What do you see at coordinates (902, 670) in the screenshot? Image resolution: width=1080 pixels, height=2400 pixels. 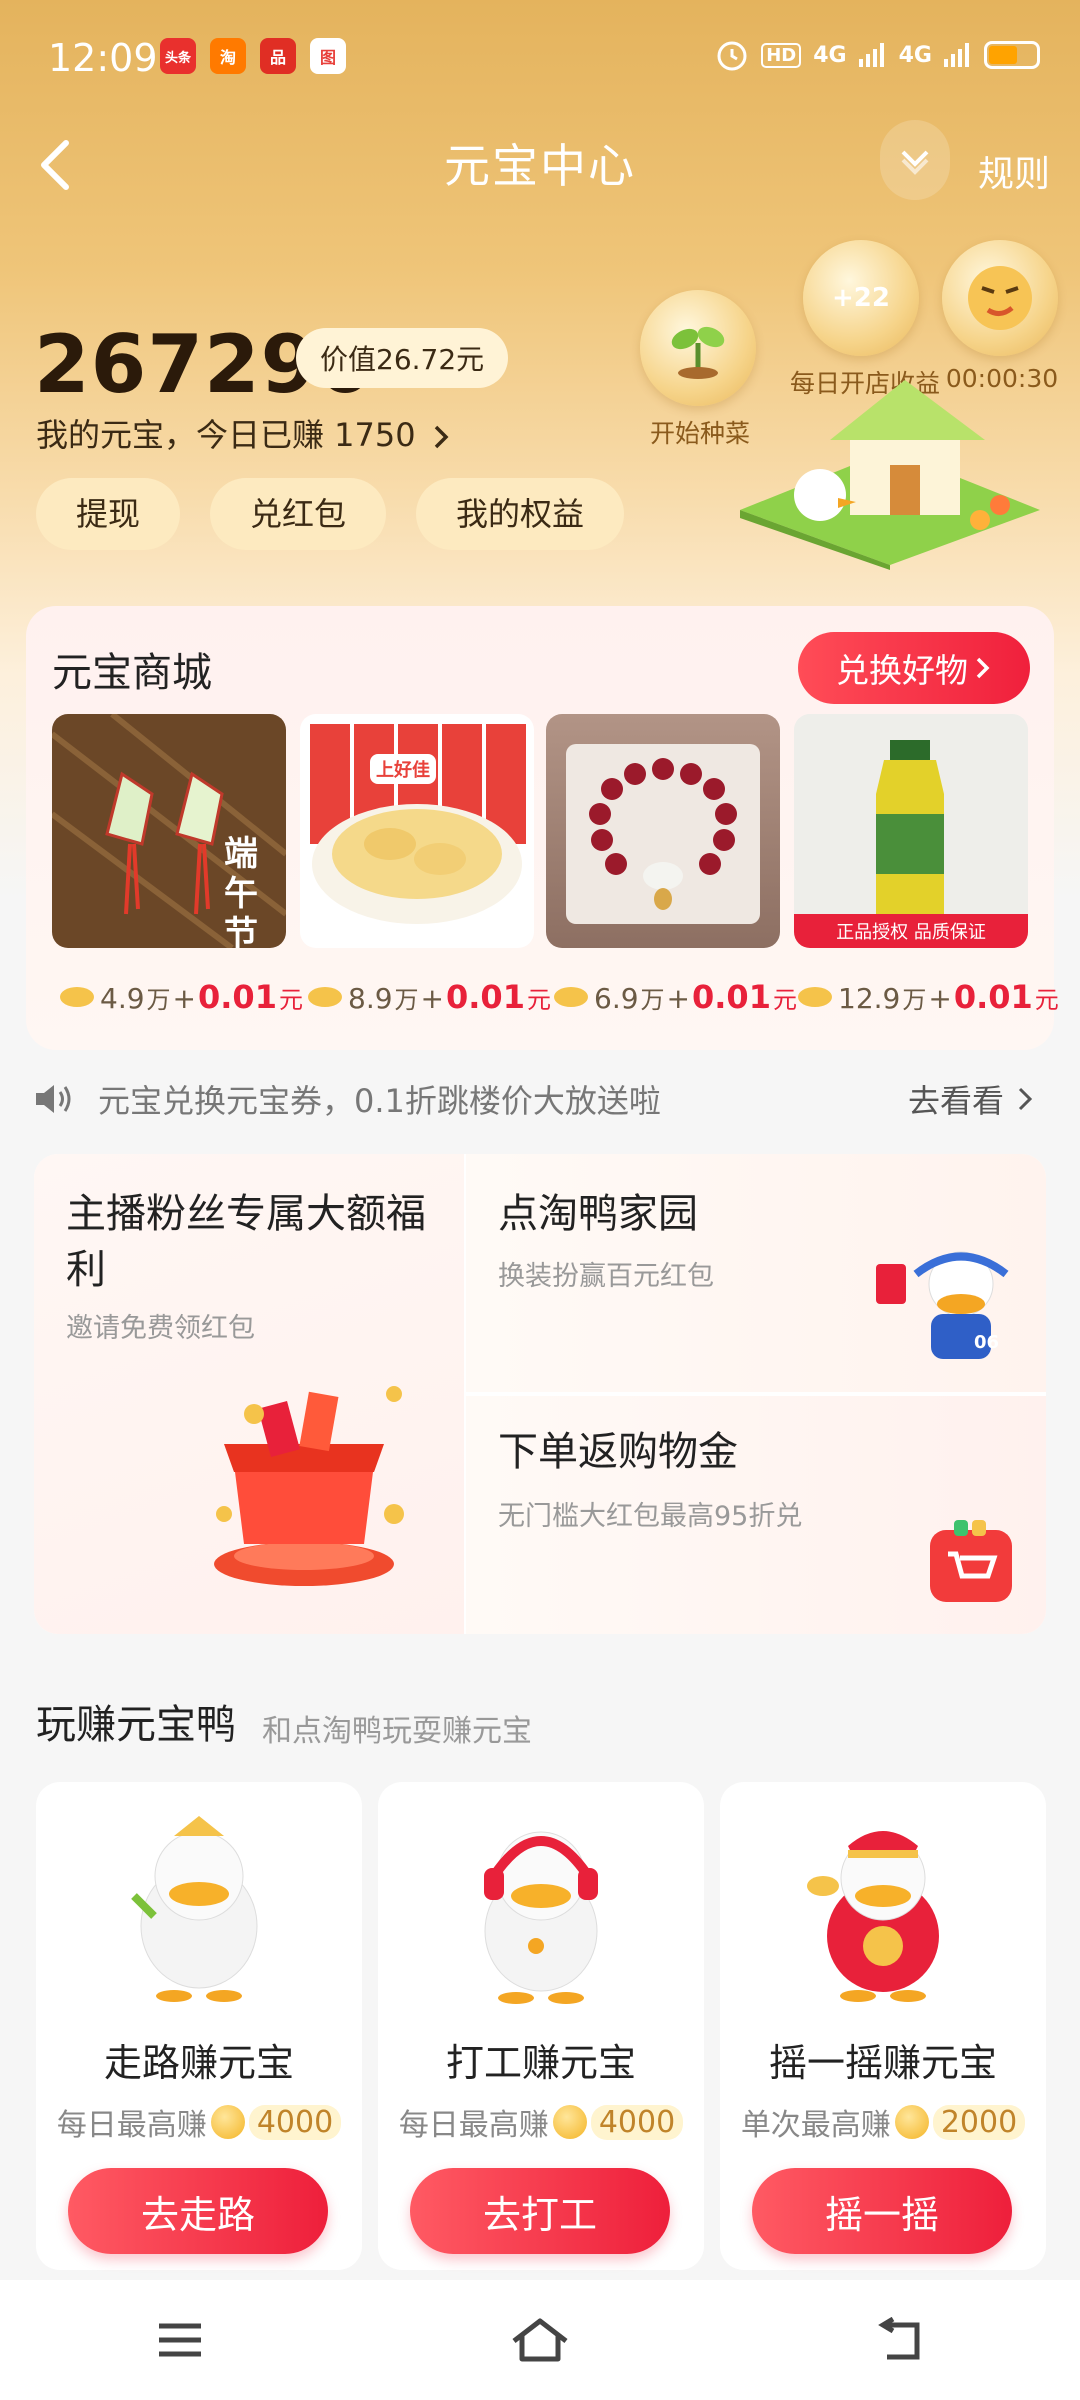 I see `exchange-goods-label: 兑换好物` at bounding box center [902, 670].